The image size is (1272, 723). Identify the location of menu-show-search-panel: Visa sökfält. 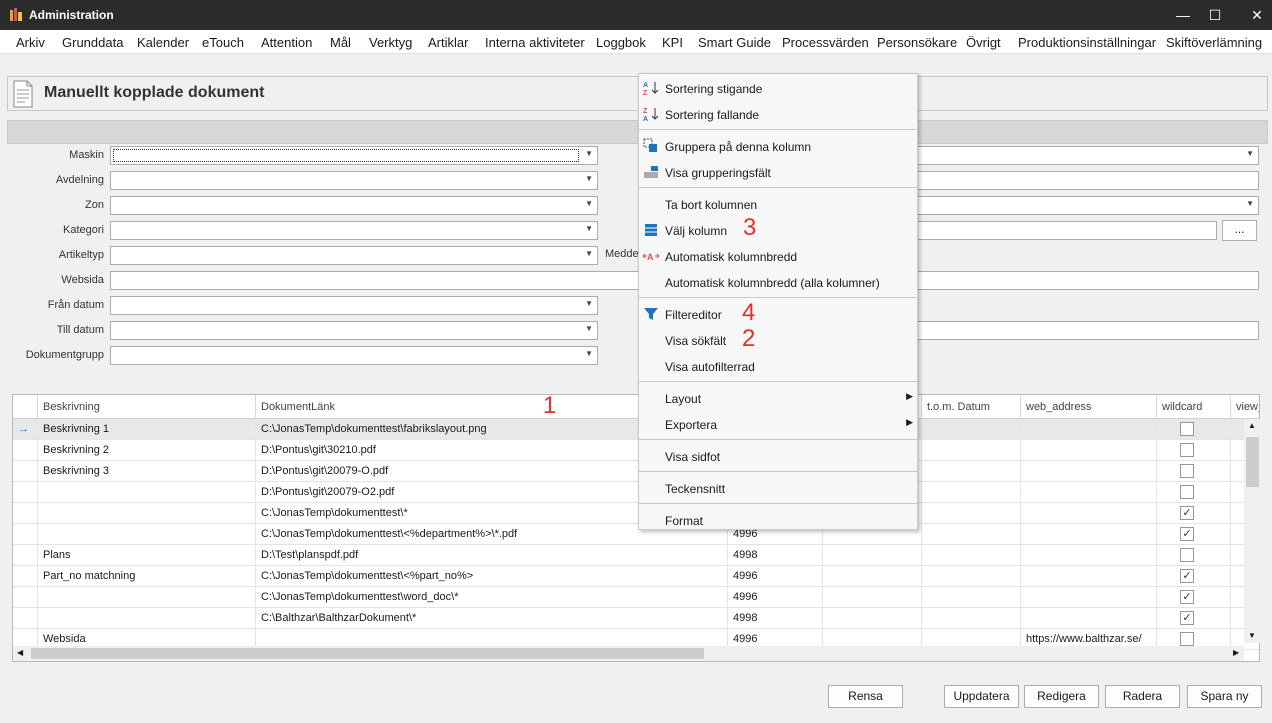
(778, 340).